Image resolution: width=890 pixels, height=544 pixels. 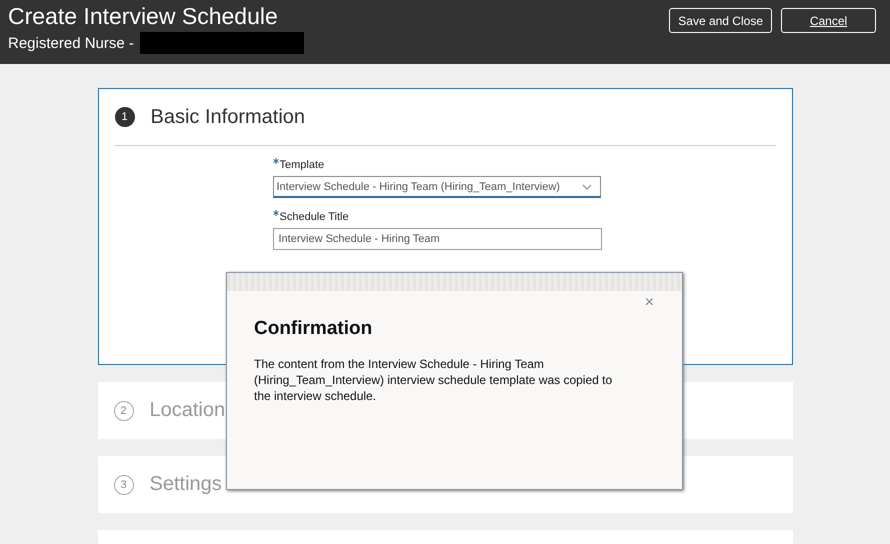 What do you see at coordinates (124, 410) in the screenshot?
I see `step-number: 2` at bounding box center [124, 410].